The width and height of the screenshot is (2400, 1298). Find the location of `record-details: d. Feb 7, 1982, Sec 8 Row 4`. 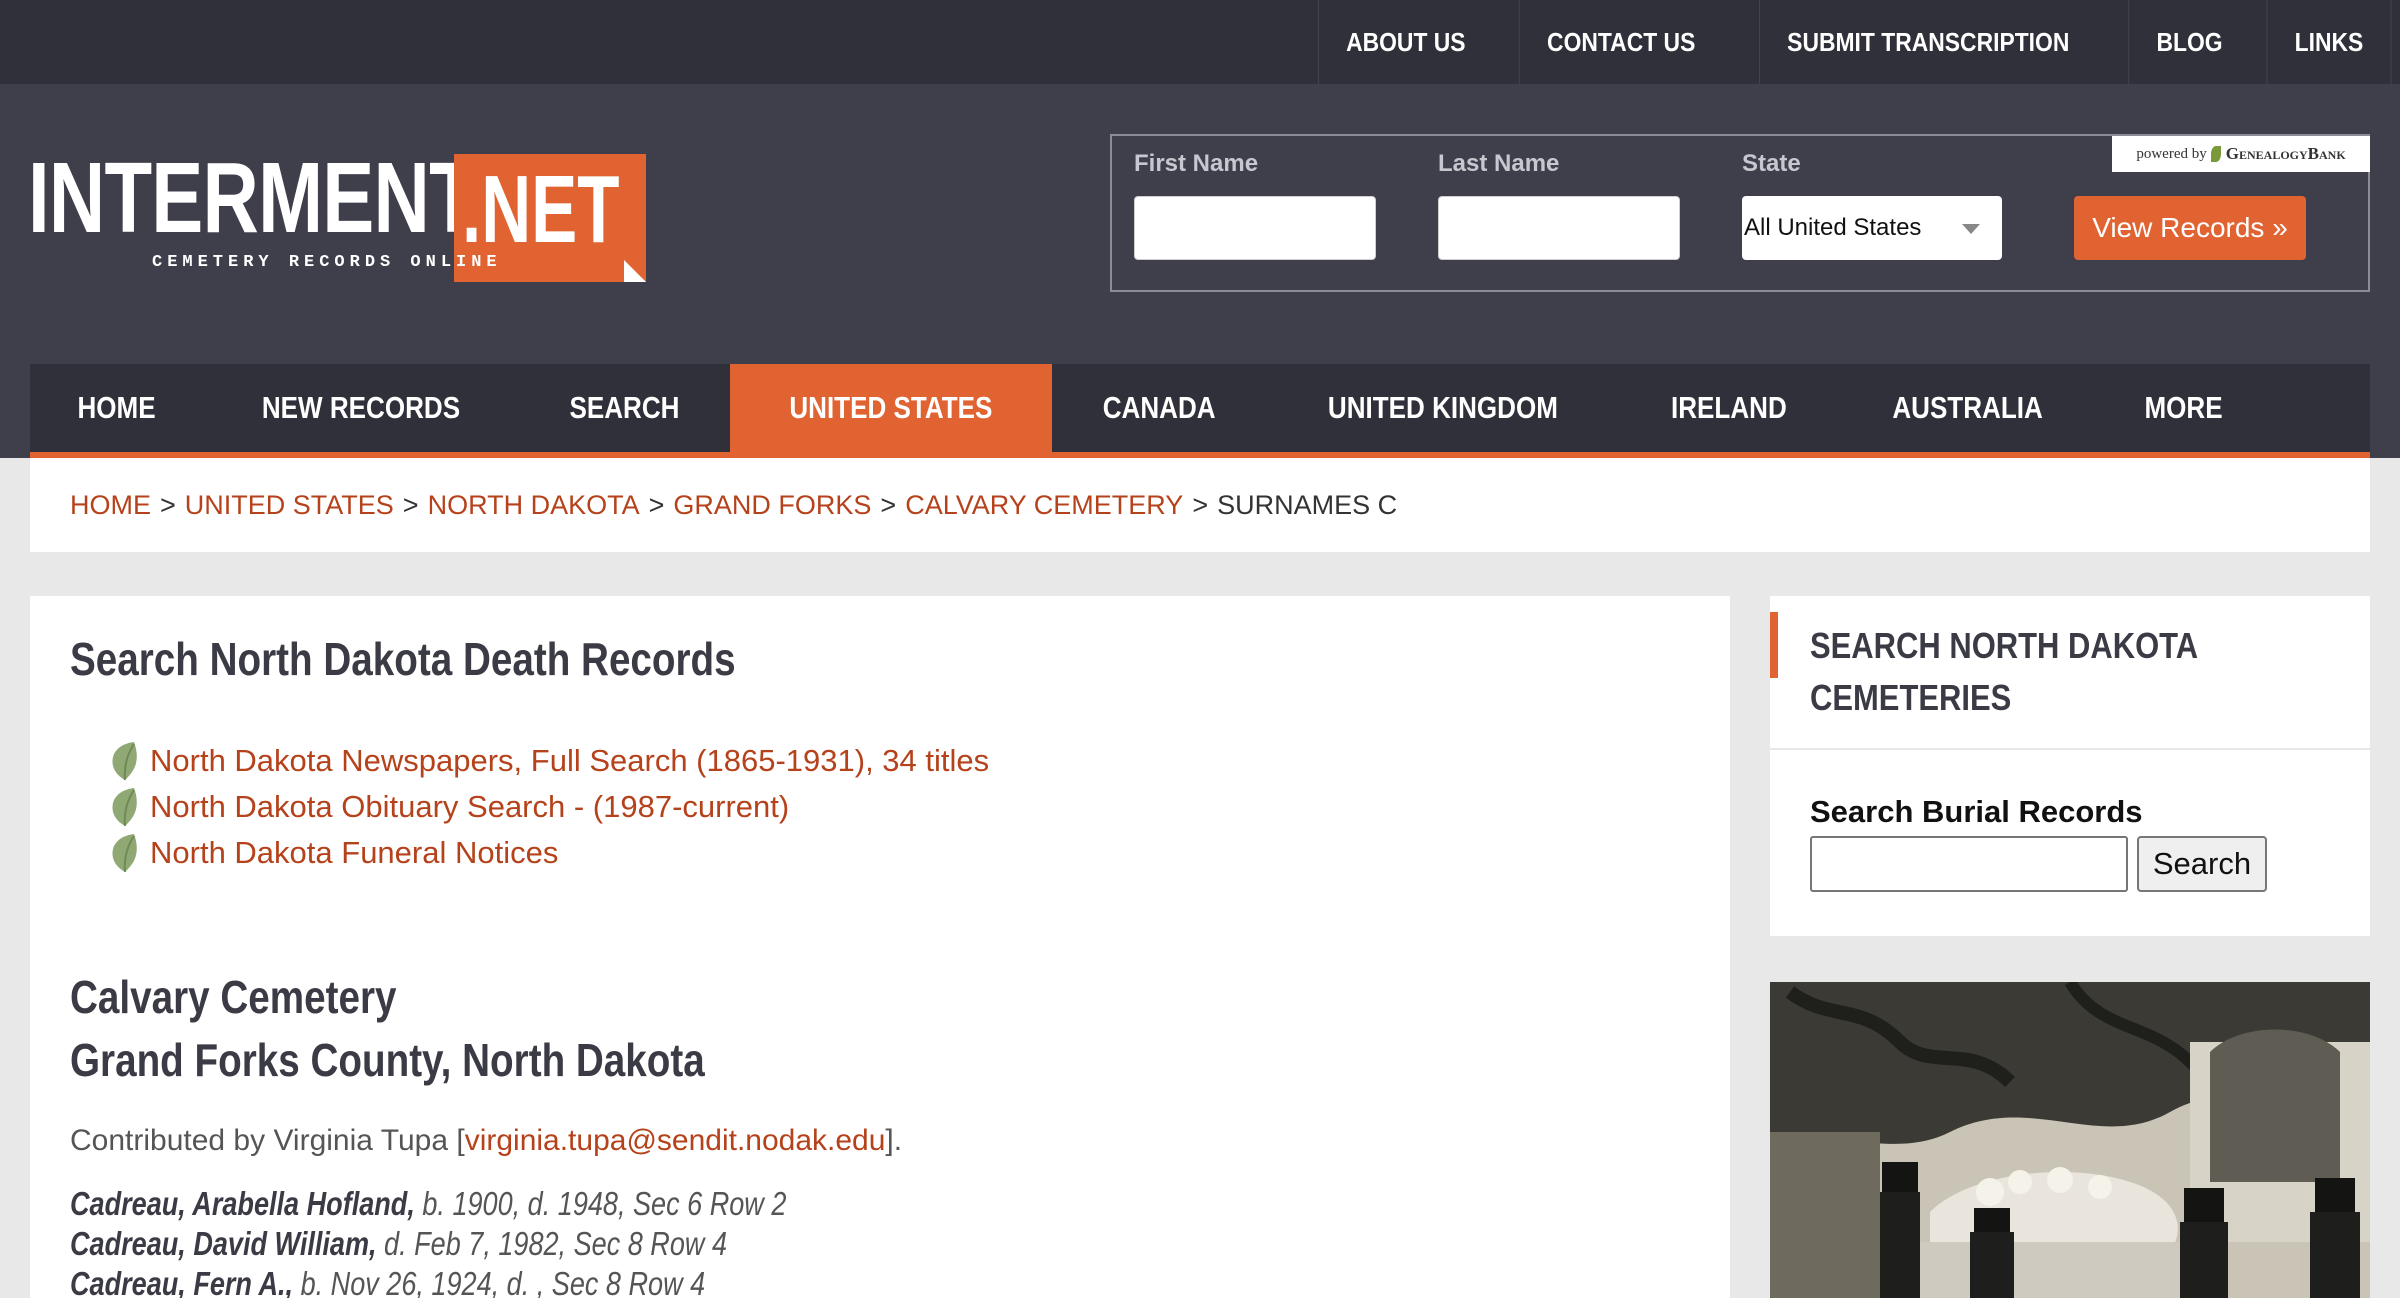

record-details: d. Feb 7, 1982, Sec 8 Row 4 is located at coordinates (552, 1243).